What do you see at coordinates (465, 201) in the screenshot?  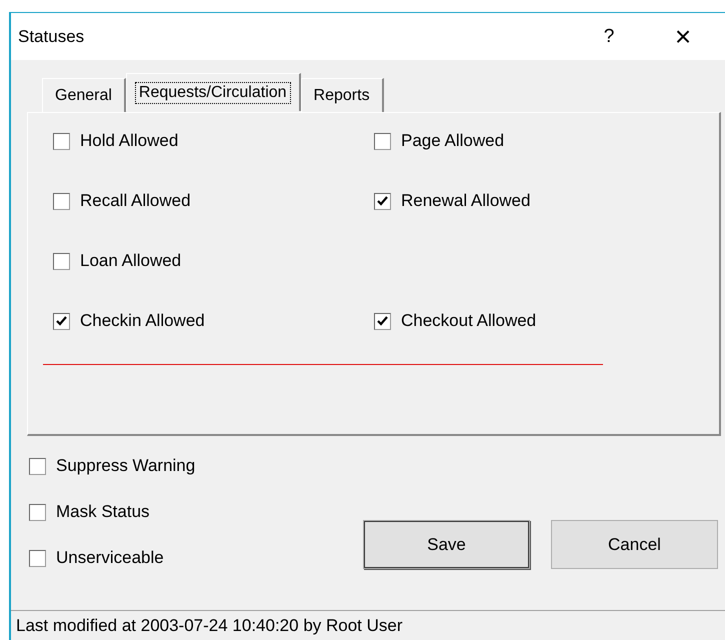 I see `checkbox-label: Renewal Allowed` at bounding box center [465, 201].